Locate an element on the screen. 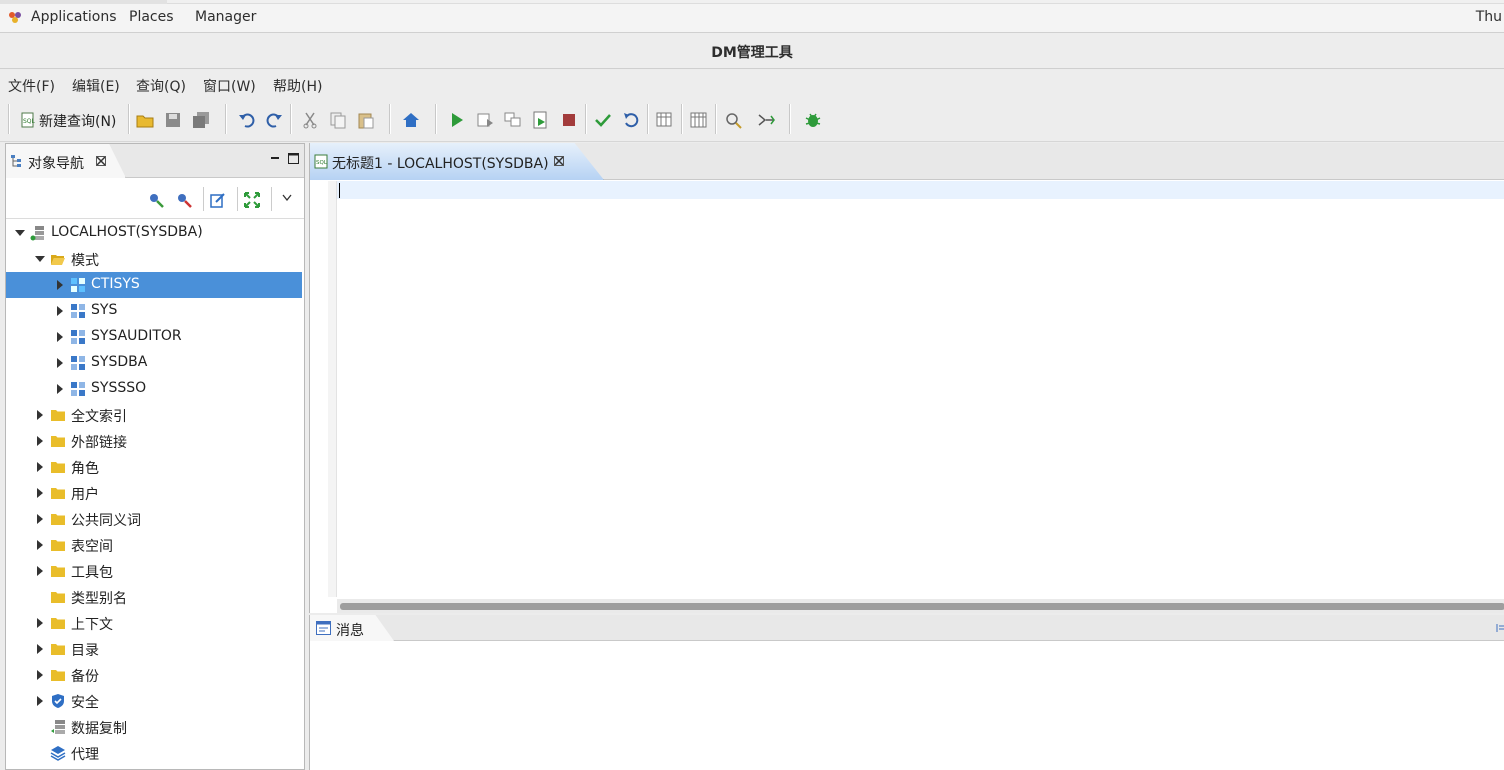  top-strip is located at coordinates (83, 2).